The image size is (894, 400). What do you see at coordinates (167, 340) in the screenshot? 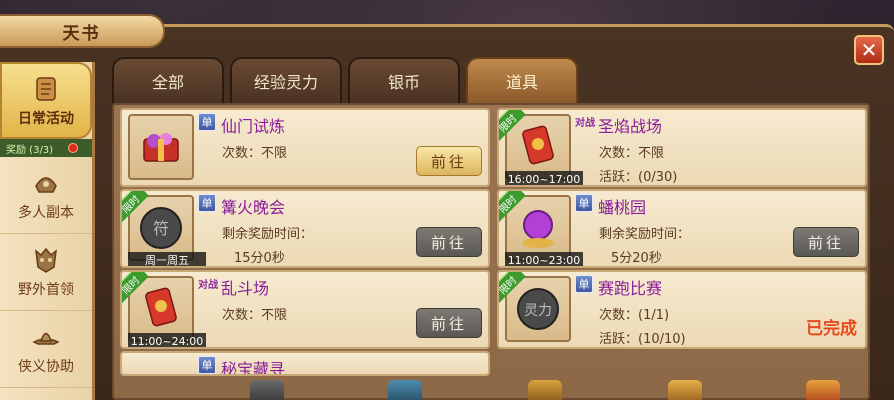
I see `time-window: 11:00~24:00` at bounding box center [167, 340].